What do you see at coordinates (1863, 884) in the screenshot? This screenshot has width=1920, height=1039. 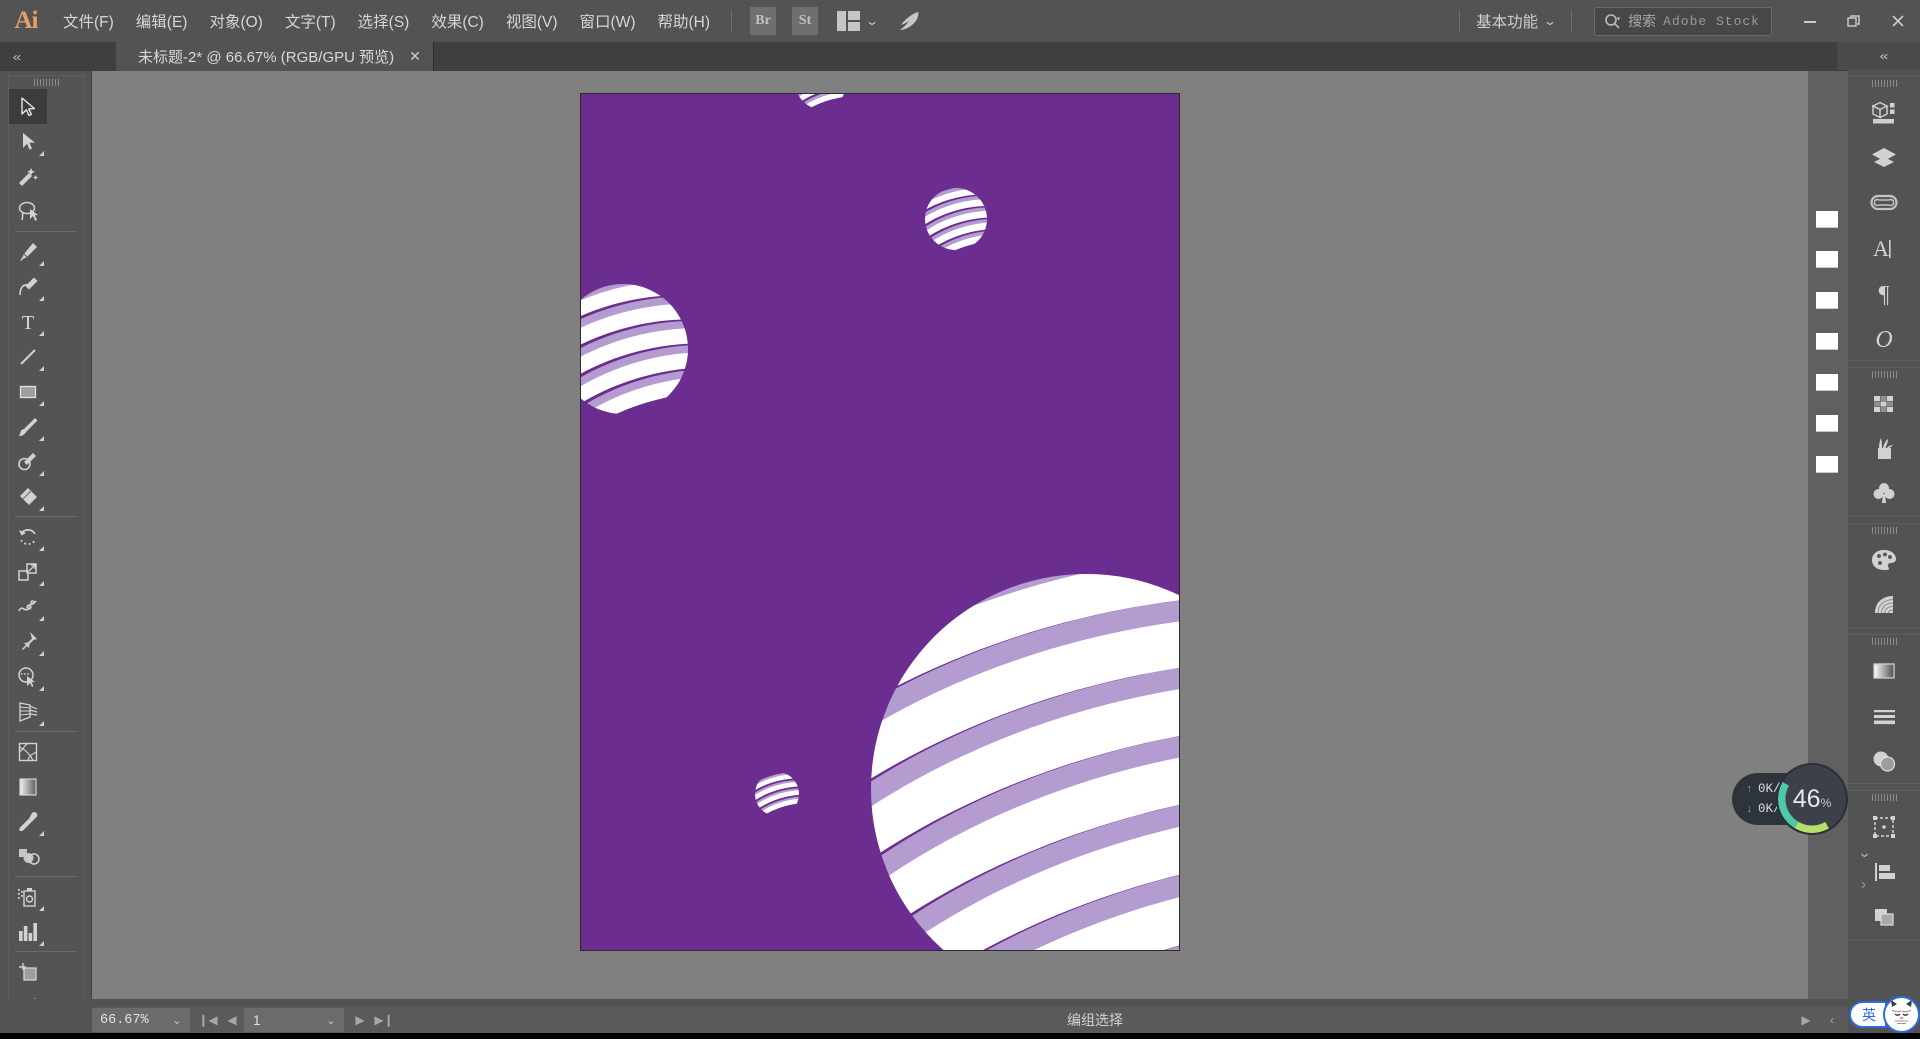 I see `tray-expand-icon: ›` at bounding box center [1863, 884].